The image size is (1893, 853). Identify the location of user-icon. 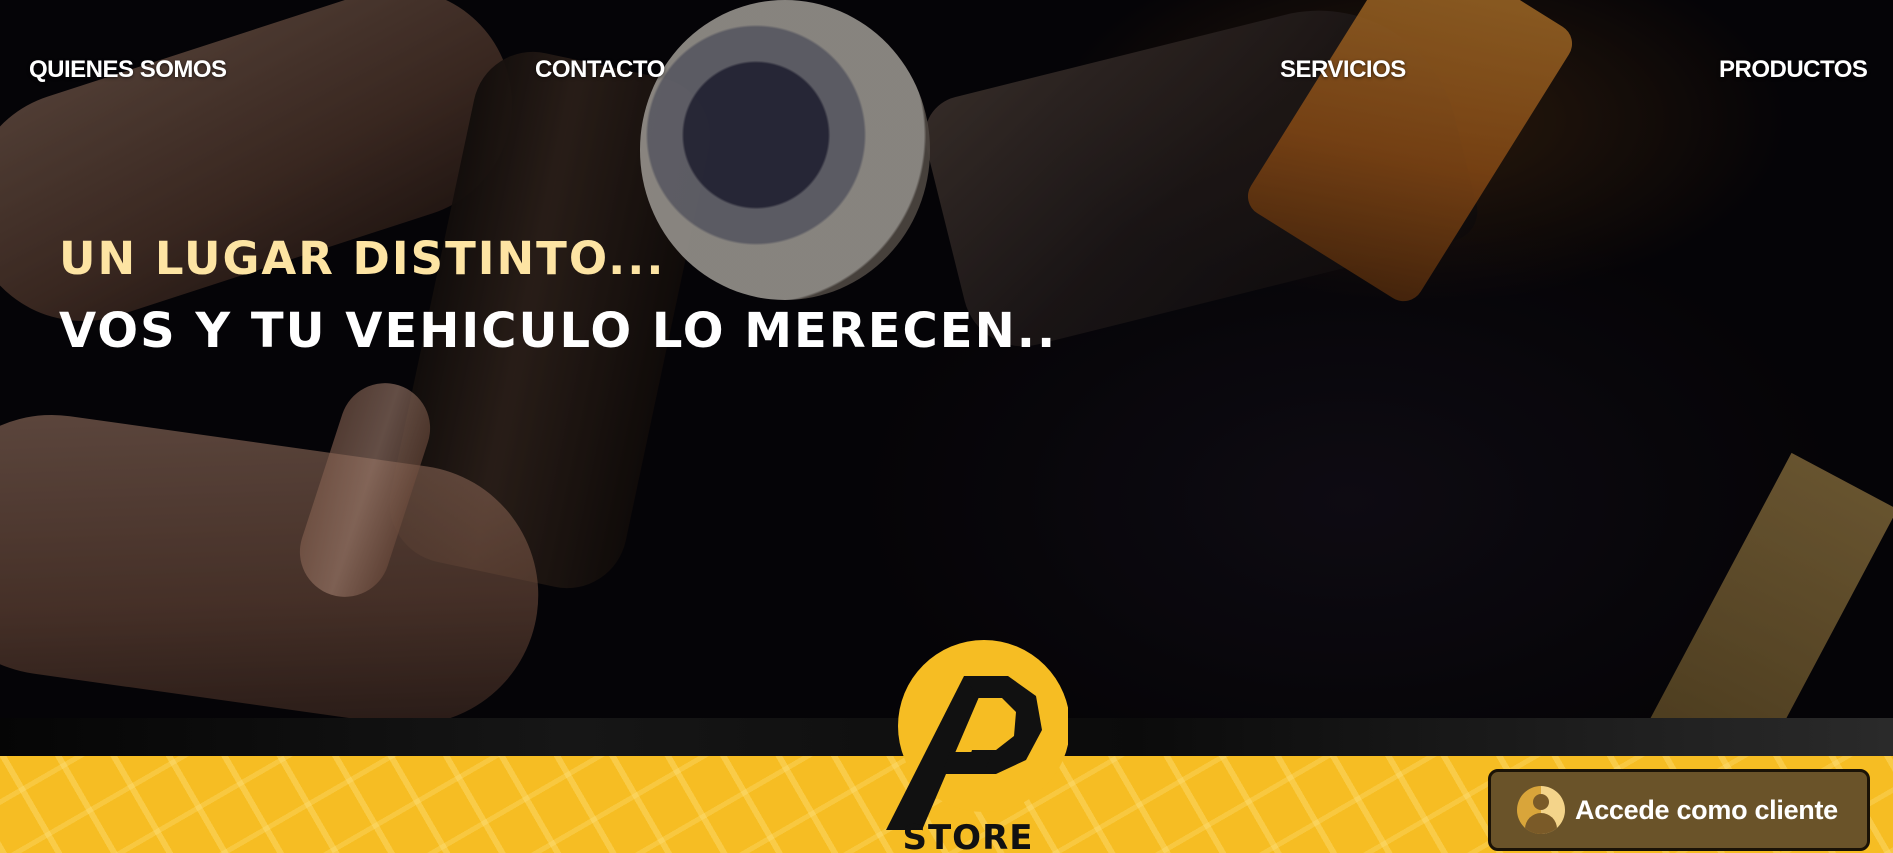
(1541, 810).